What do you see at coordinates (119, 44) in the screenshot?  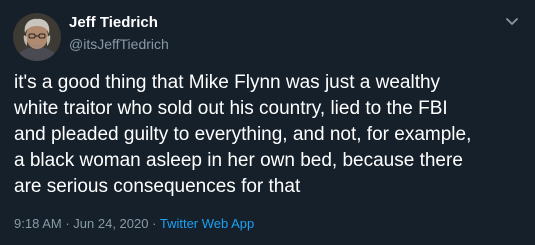 I see `user-handle: @itsJeffTiedrich` at bounding box center [119, 44].